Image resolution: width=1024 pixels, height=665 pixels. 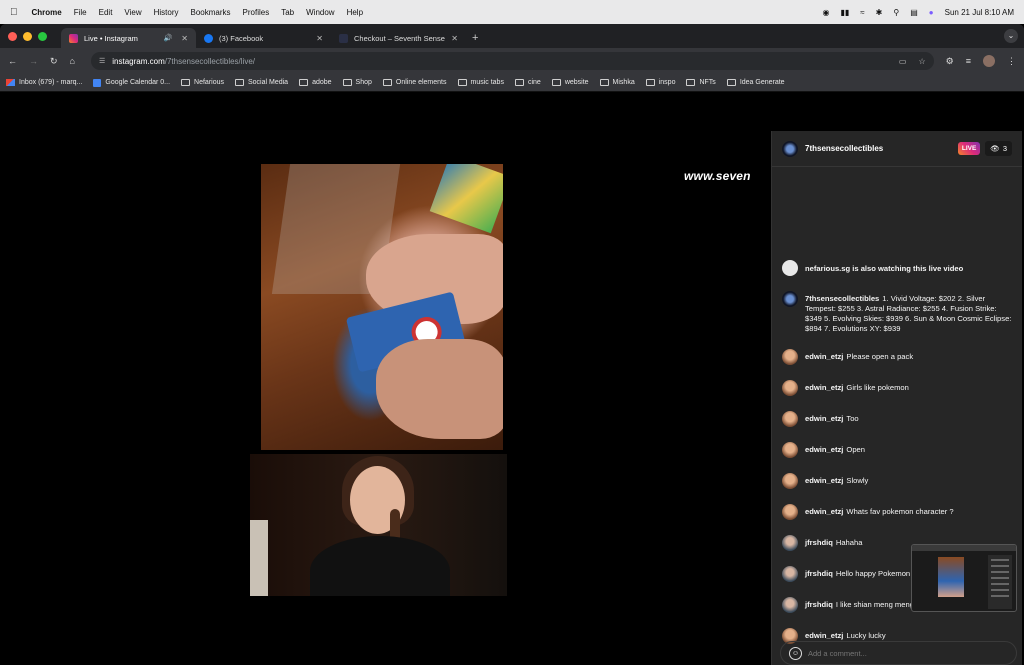 I want to click on viewer-count-badge: 👁 3, so click(x=998, y=148).